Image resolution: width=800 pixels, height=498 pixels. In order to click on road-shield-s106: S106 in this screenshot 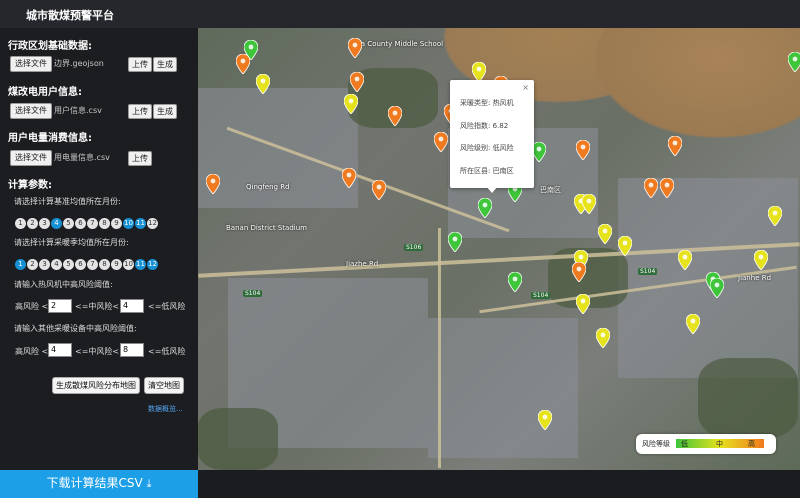, I will do `click(414, 247)`.